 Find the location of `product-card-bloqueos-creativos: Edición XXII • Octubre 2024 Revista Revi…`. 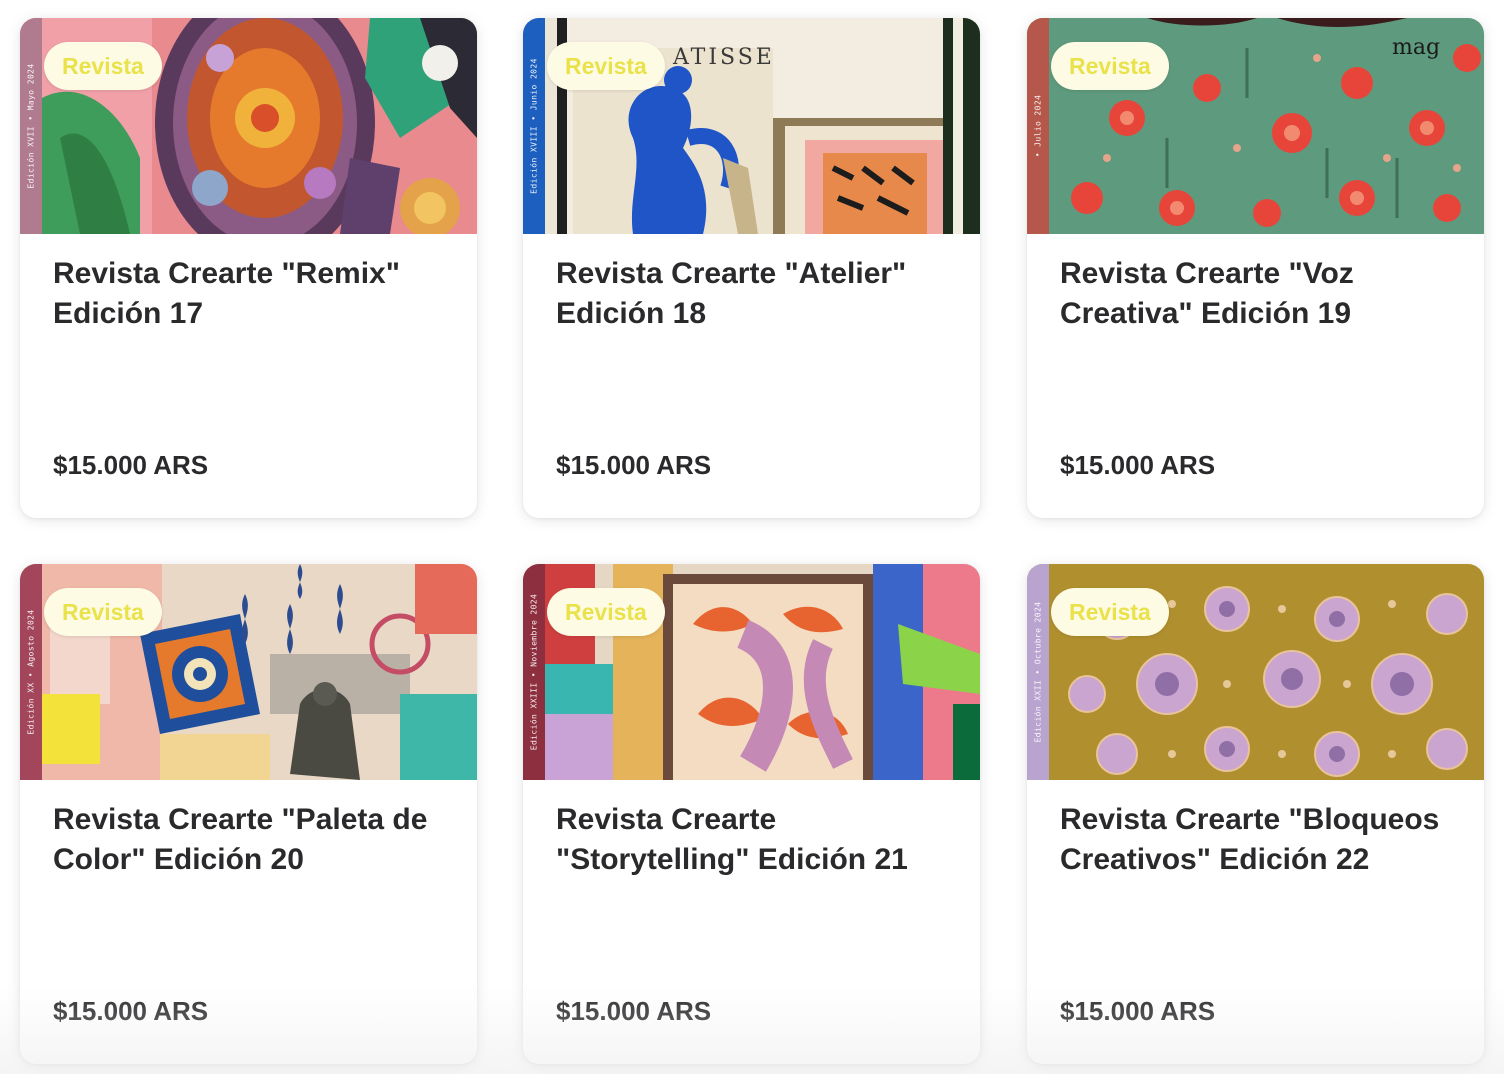

product-card-bloqueos-creativos: Edición XXII • Octubre 2024 Revista Revi… is located at coordinates (1255, 814).